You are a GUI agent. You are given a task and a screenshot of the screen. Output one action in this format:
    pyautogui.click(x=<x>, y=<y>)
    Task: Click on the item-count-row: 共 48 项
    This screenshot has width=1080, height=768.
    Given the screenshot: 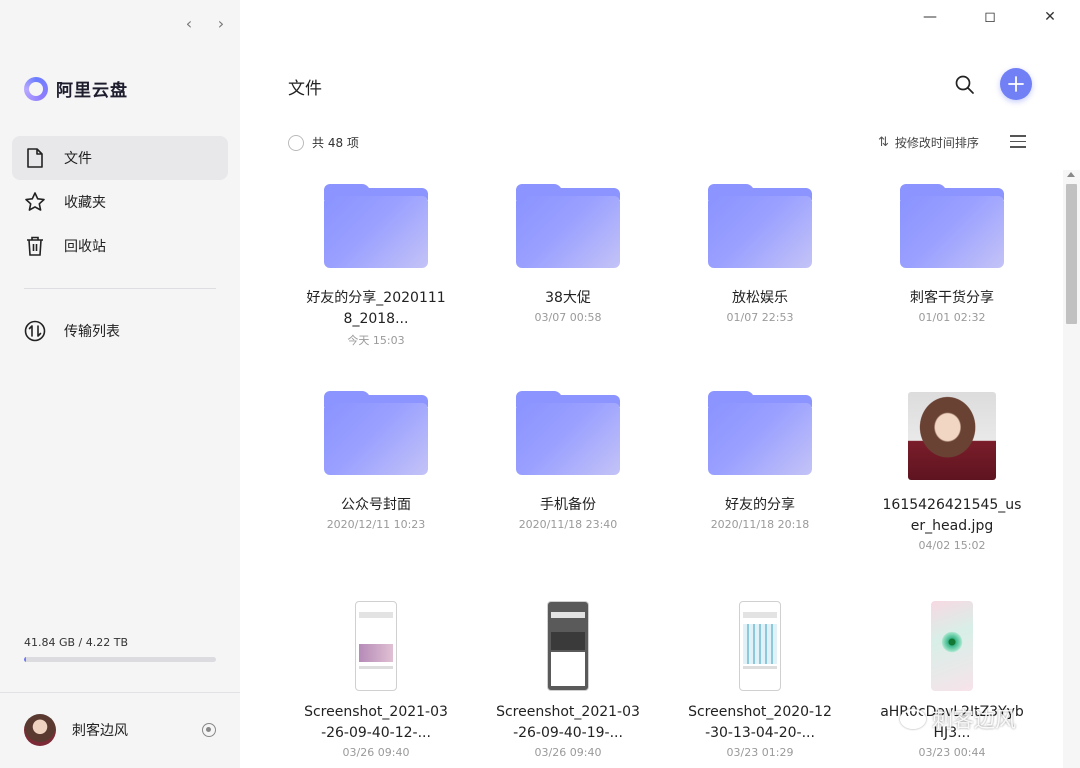 What is the action you would take?
    pyautogui.click(x=323, y=142)
    